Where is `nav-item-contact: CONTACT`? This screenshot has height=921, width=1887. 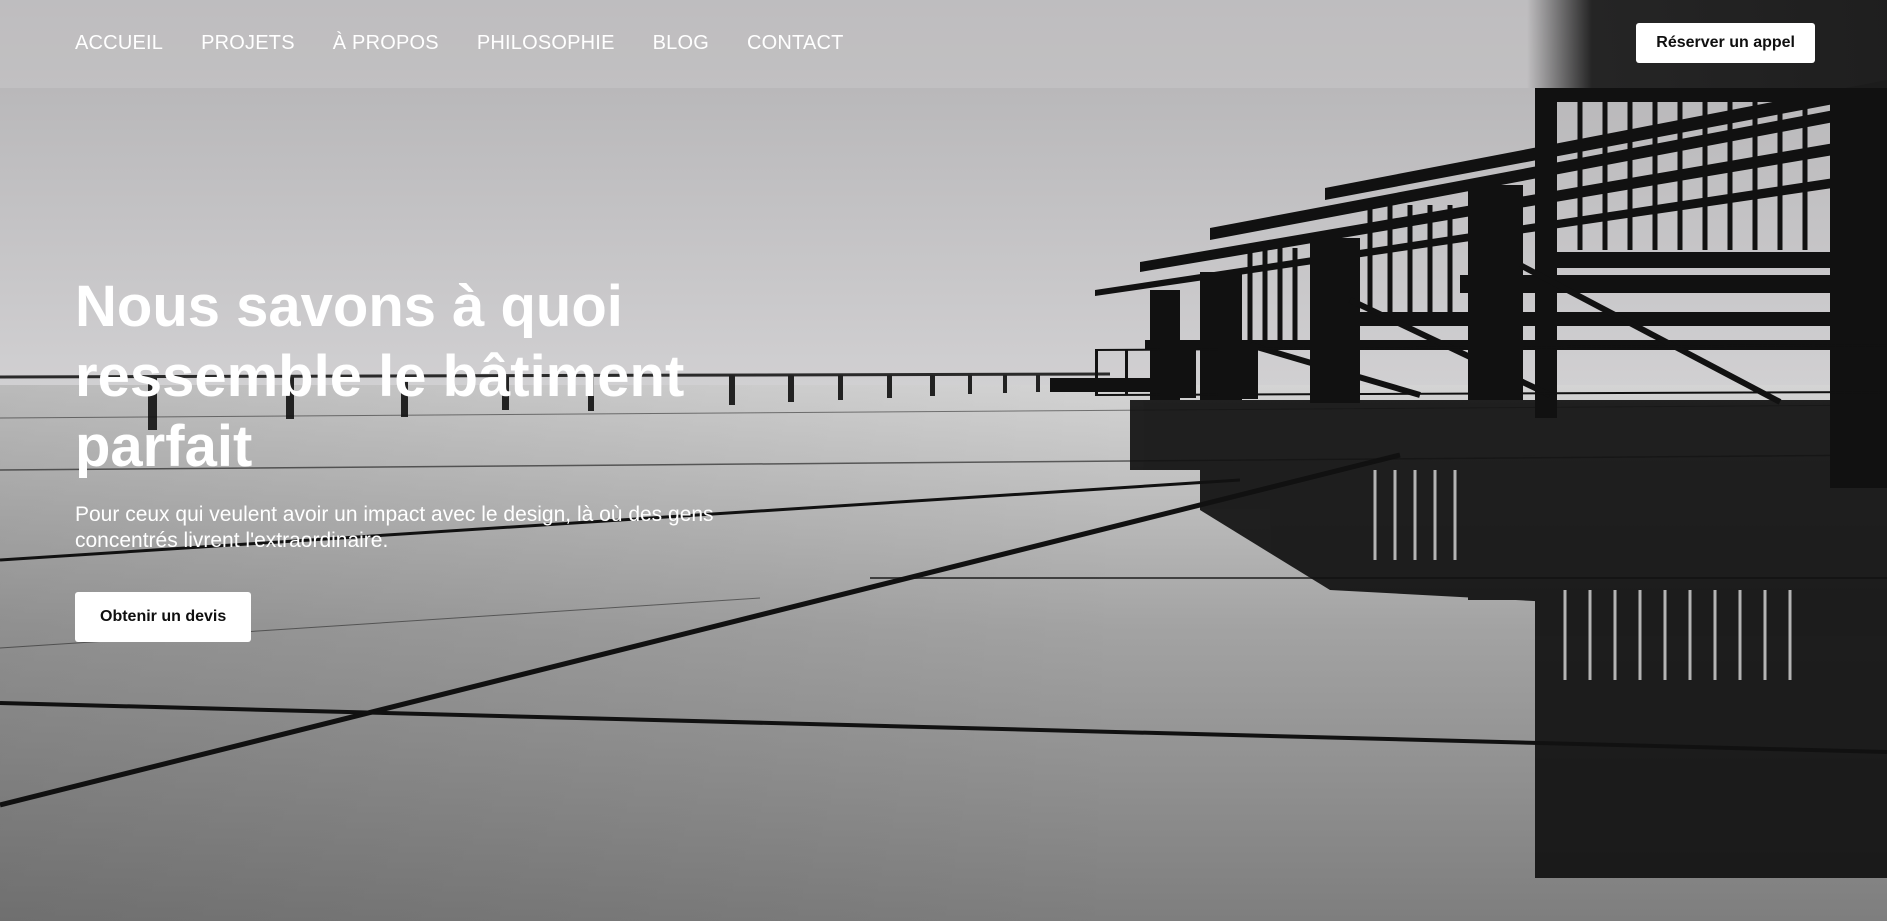 nav-item-contact: CONTACT is located at coordinates (795, 43).